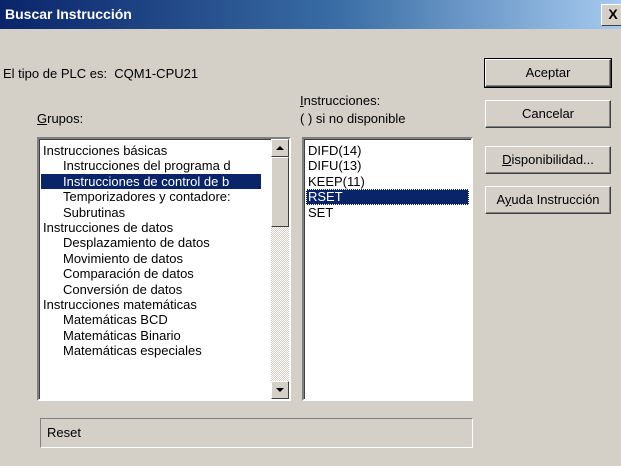  I want to click on cancel-button: Cancelar, so click(548, 114).